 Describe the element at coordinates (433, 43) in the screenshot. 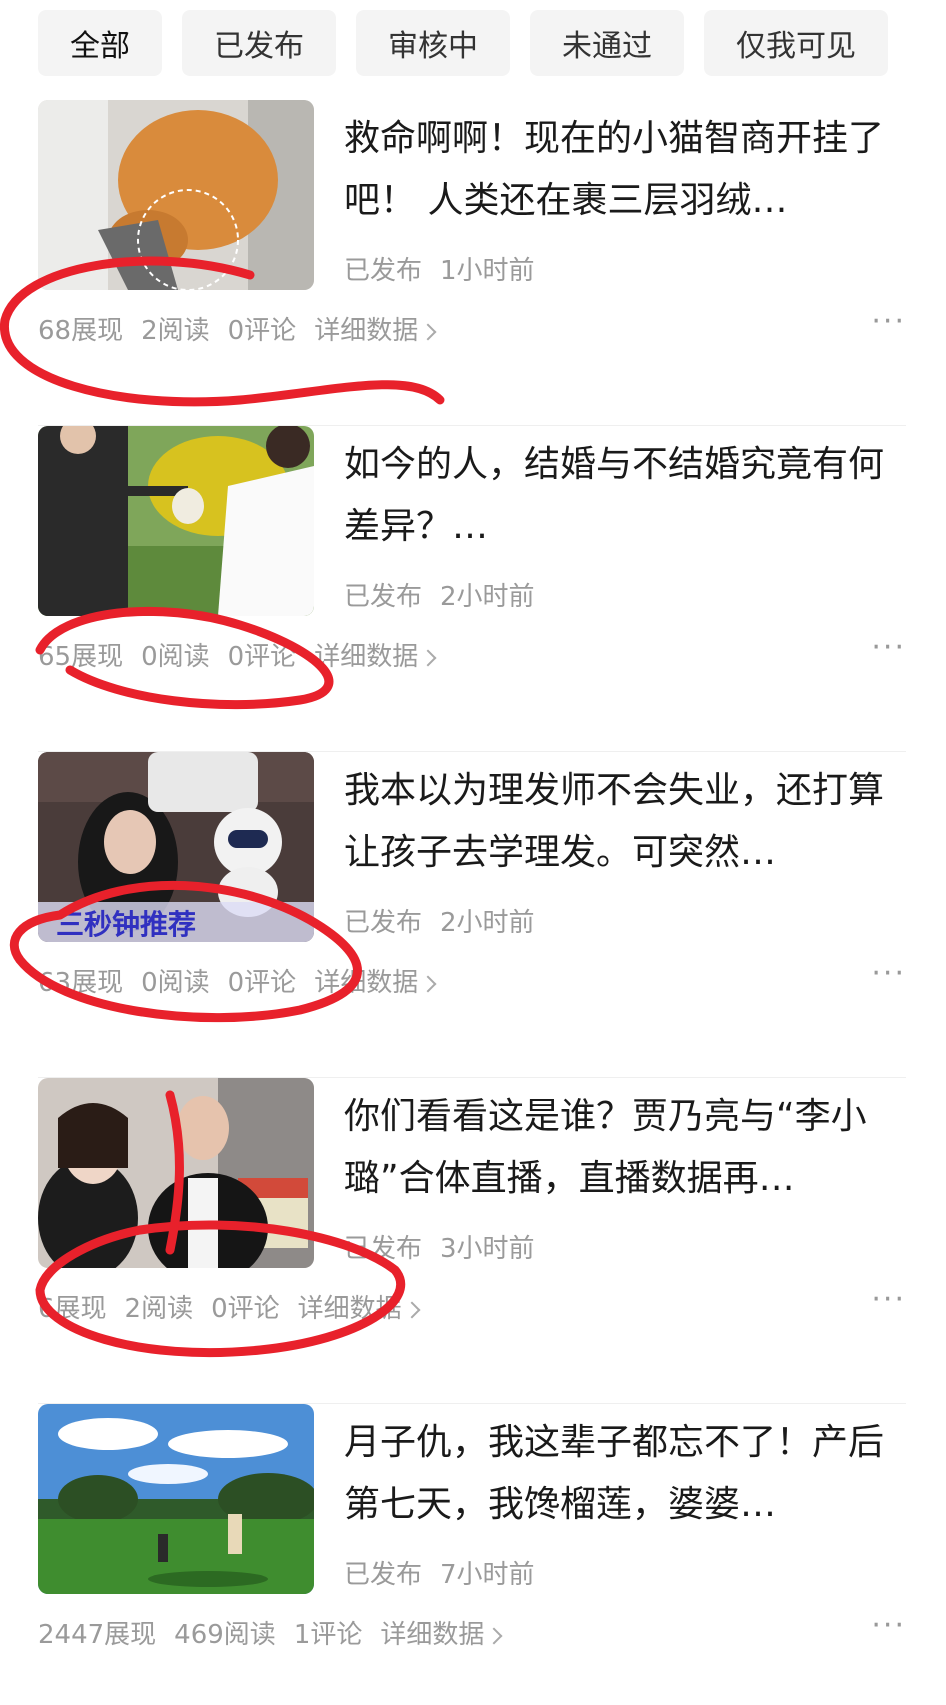

I see `tab-reviewing: 审核中` at that location.